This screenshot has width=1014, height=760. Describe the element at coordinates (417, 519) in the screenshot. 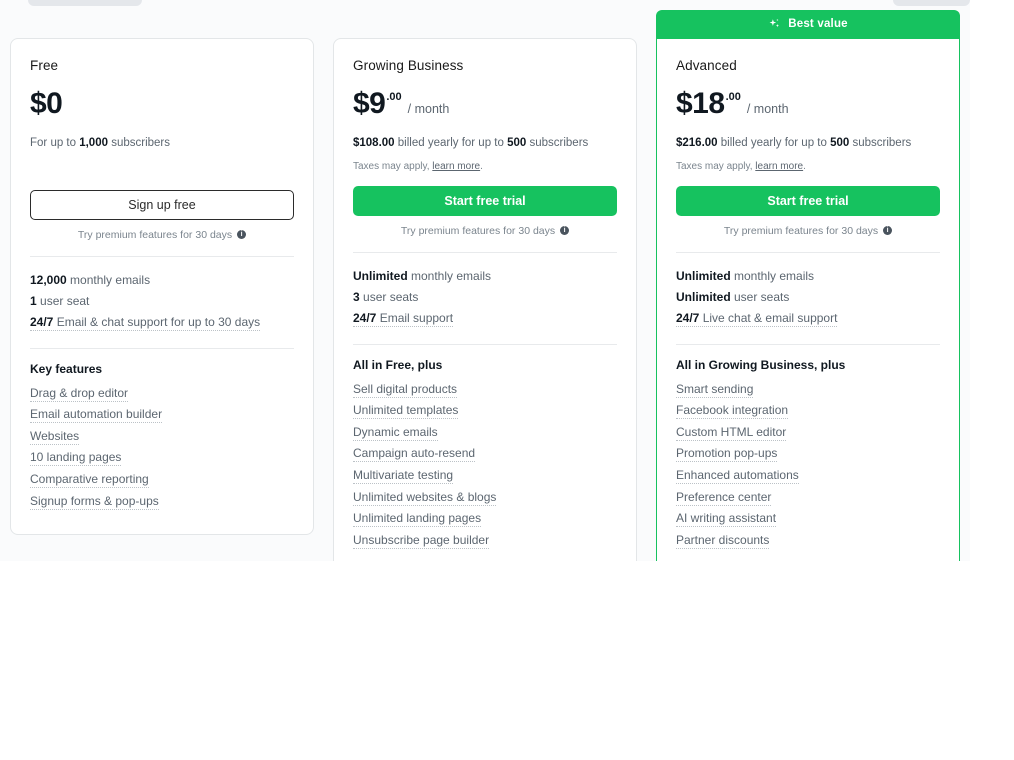

I see `feature-tooltip-text: Unlimited landing pages` at that location.